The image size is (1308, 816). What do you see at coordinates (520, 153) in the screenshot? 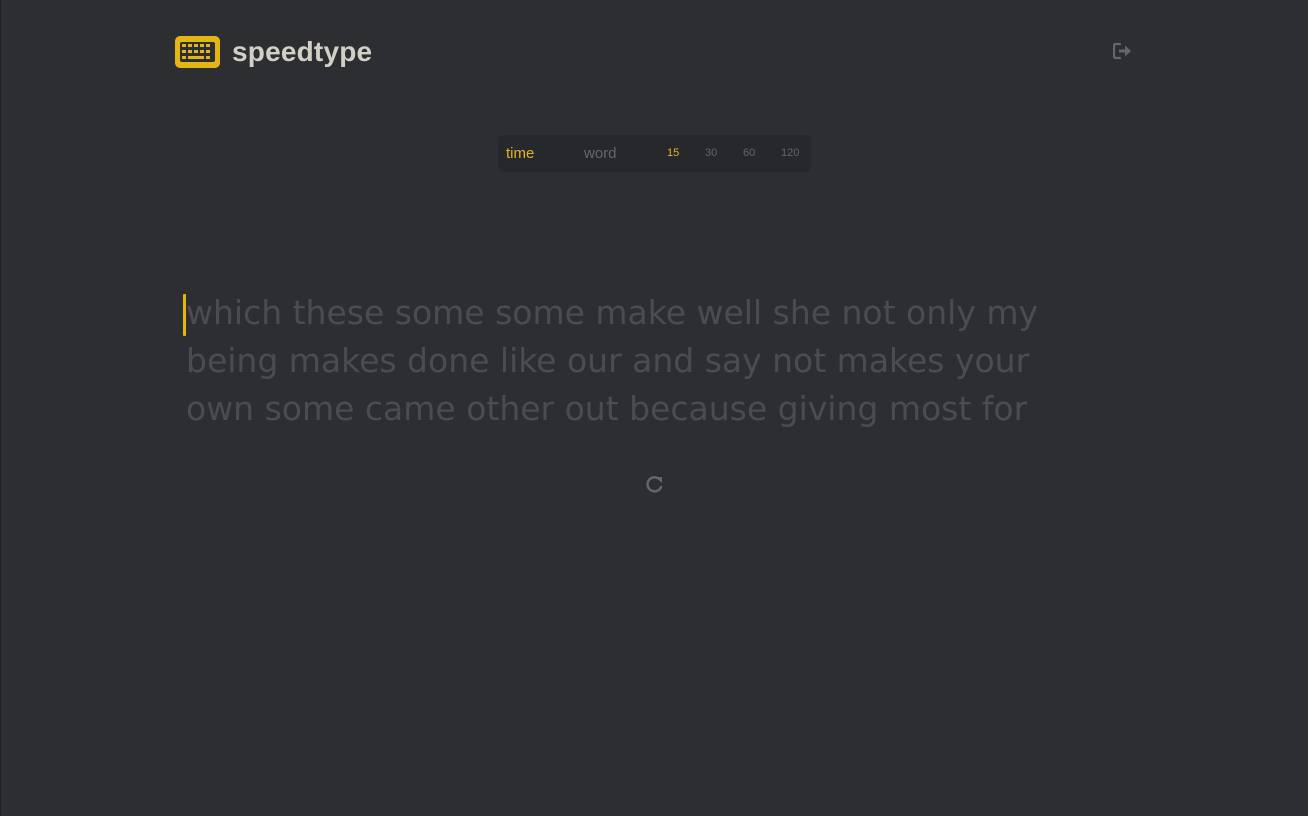
I see `mode-time-option: time` at bounding box center [520, 153].